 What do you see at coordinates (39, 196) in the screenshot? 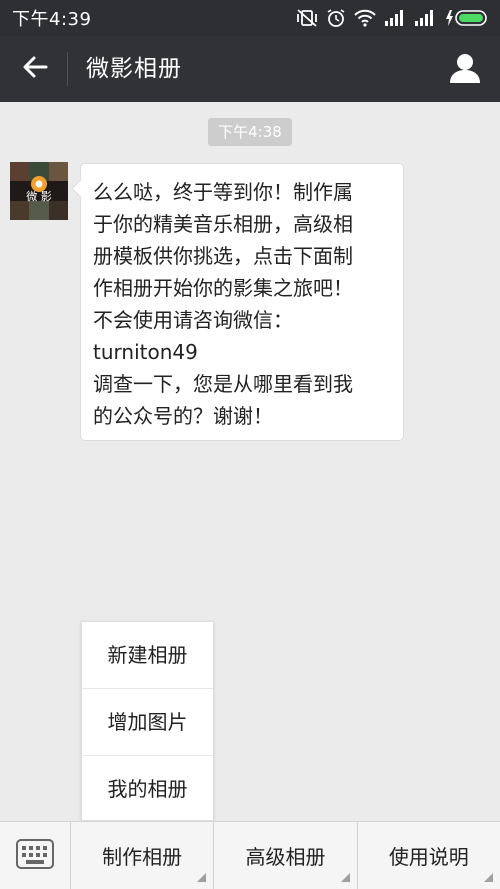
I see `avatar-logo-text: 微 影` at bounding box center [39, 196].